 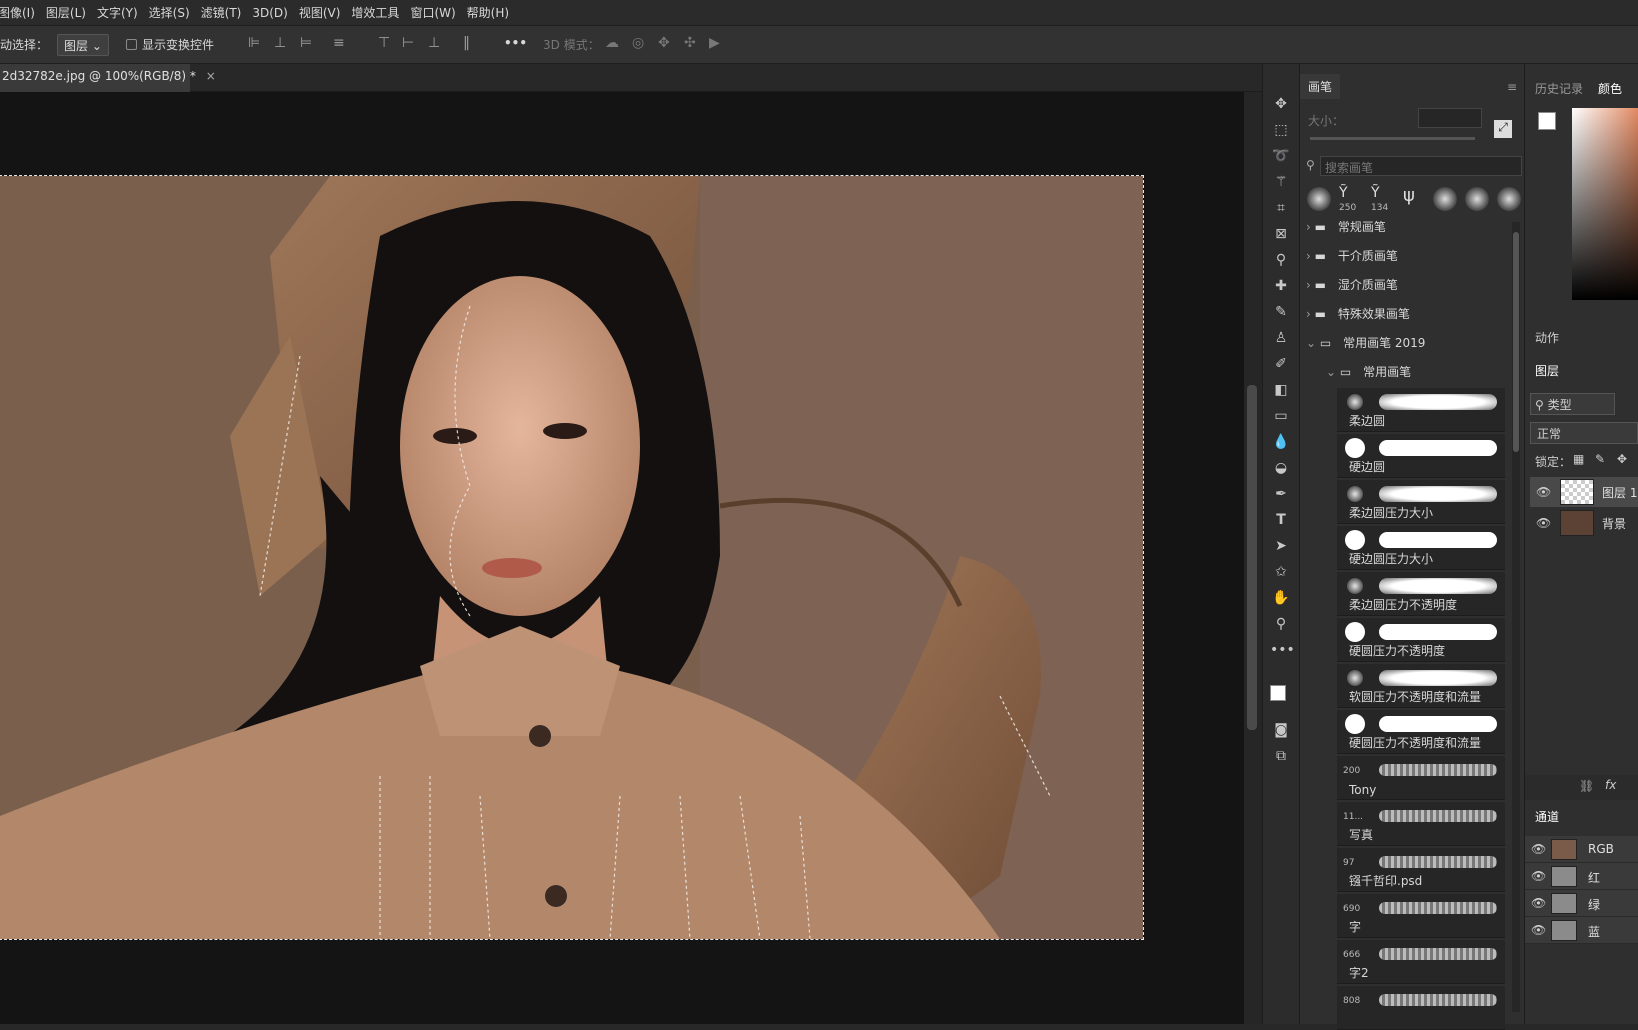 What do you see at coordinates (1610, 88) in the screenshot?
I see `tab-color: 颜色` at bounding box center [1610, 88].